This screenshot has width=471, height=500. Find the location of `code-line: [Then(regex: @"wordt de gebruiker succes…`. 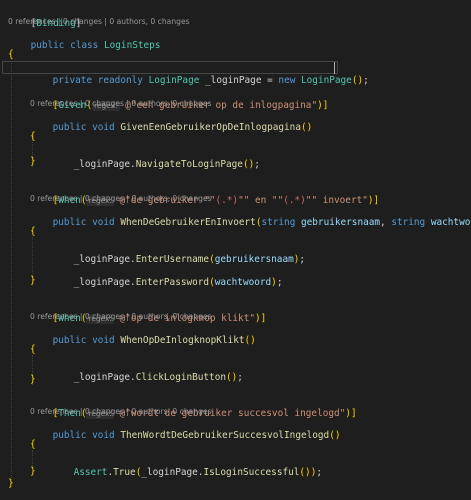

code-line: [Then(regex: @"wordt de gebruiker succes… is located at coordinates (193, 406).